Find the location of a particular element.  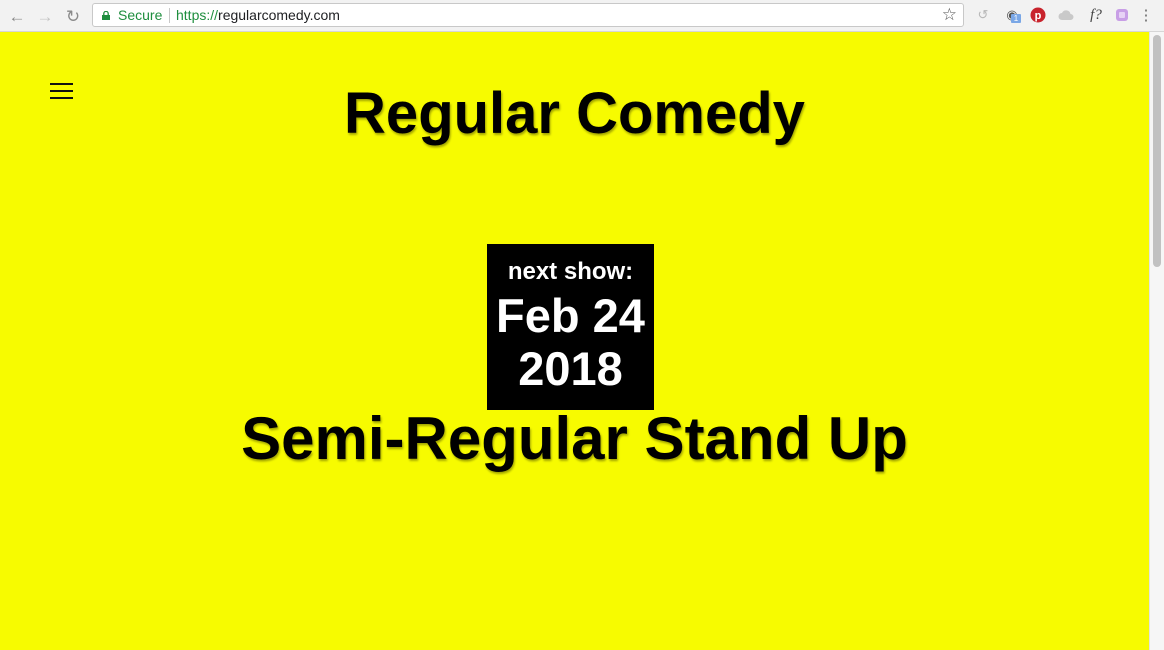

scrollbar-thumb is located at coordinates (1157, 151).